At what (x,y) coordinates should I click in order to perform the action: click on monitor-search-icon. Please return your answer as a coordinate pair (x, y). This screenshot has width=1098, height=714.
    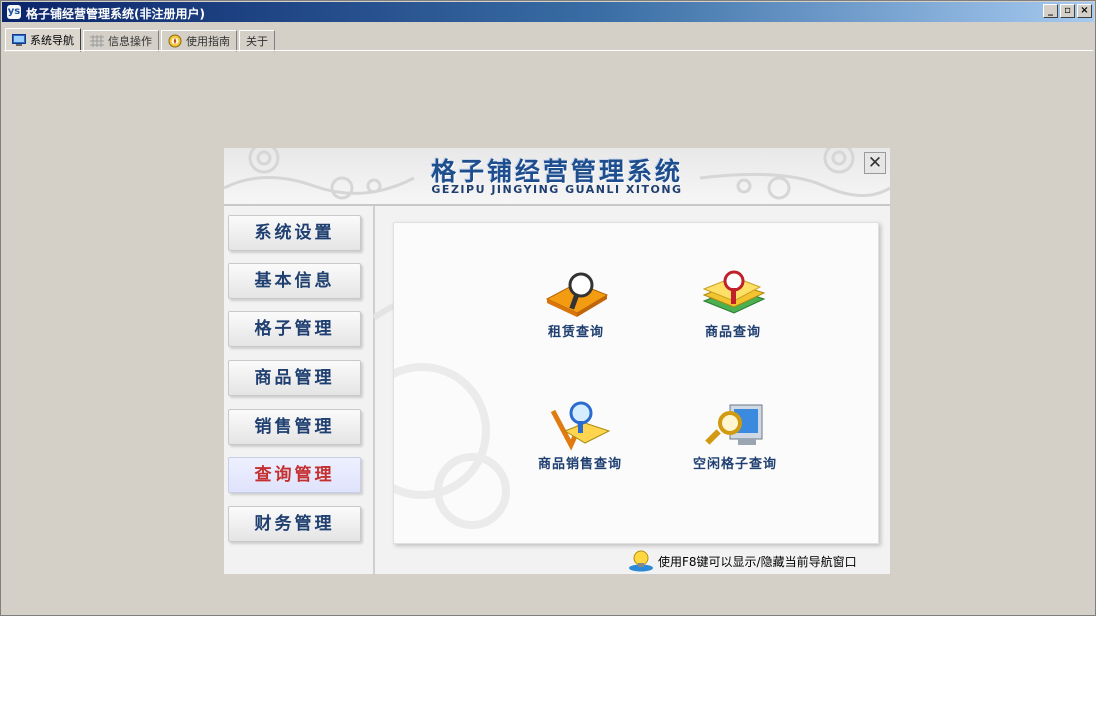
    Looking at the image, I should click on (734, 424).